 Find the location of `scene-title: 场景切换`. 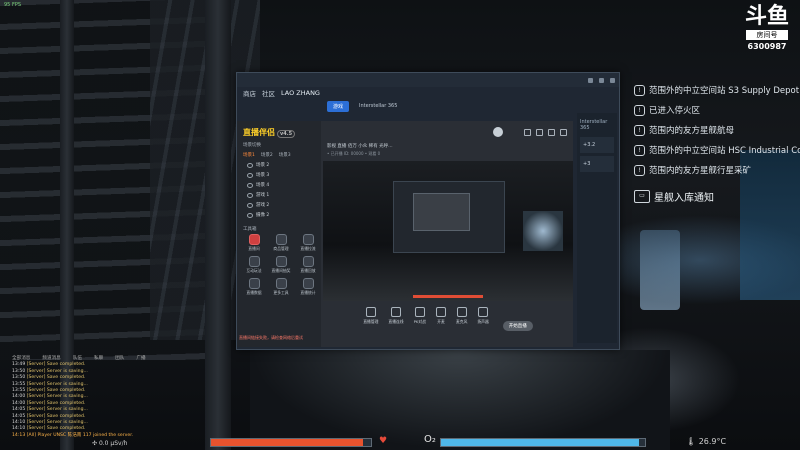

scene-title: 场景切换 is located at coordinates (252, 145).